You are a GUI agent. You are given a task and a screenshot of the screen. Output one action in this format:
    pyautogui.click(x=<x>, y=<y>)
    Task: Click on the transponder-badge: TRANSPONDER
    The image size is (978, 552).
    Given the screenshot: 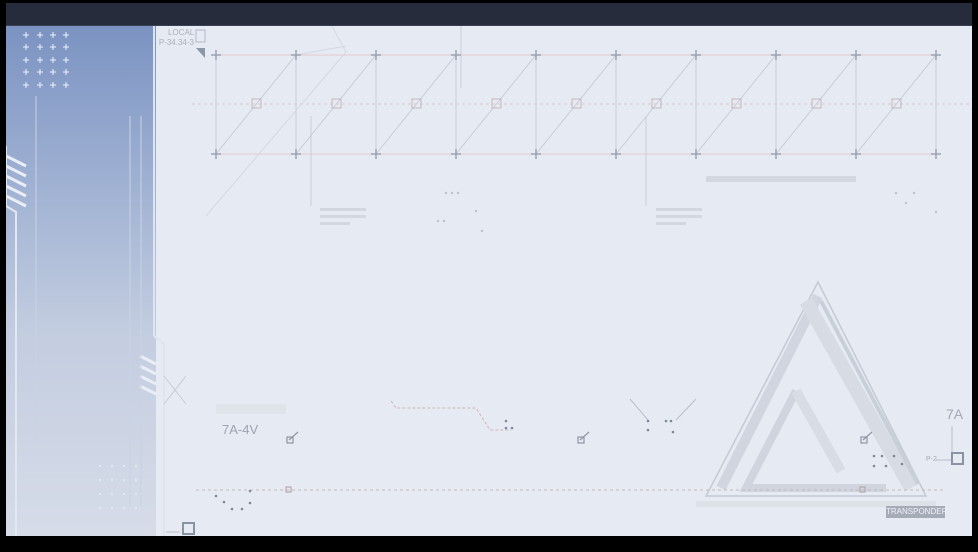 What is the action you would take?
    pyautogui.click(x=916, y=512)
    